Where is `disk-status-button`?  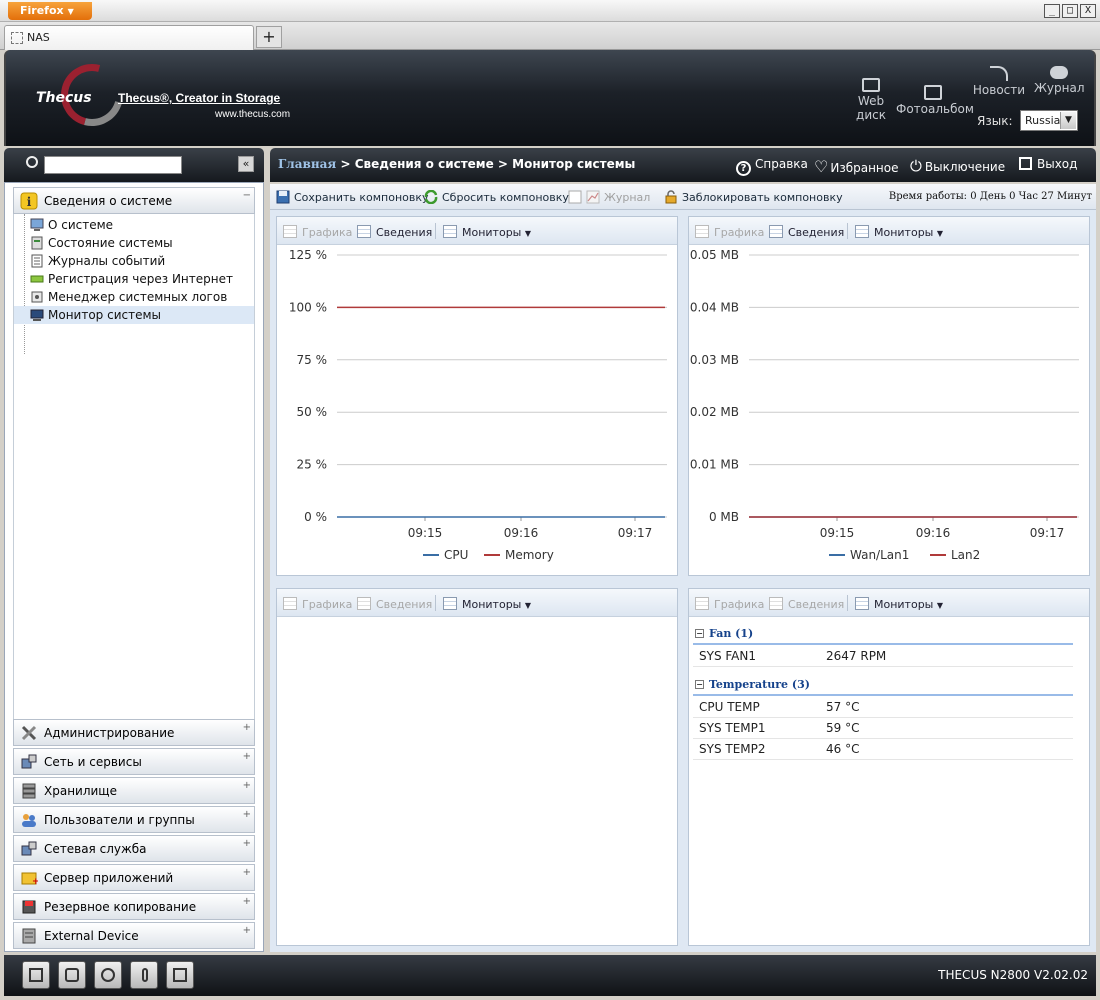
disk-status-button is located at coordinates (72, 975).